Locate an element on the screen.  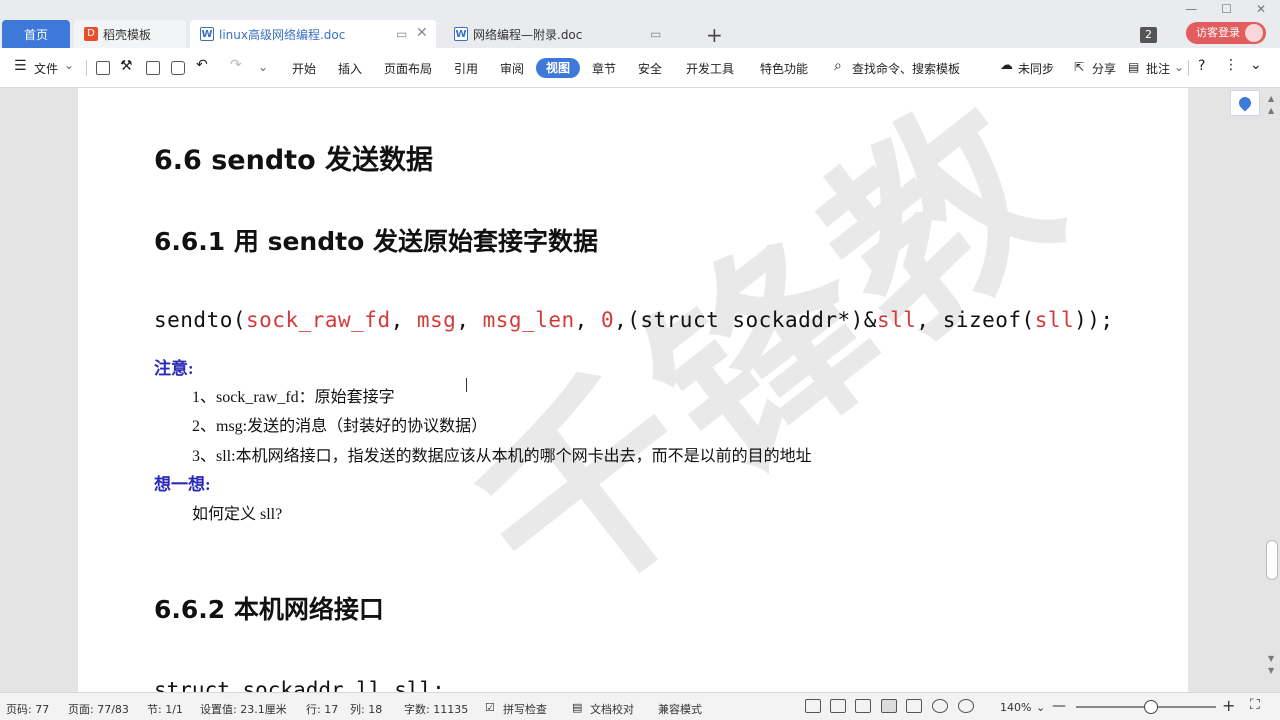
redo-icon: ↷ is located at coordinates (236, 65).